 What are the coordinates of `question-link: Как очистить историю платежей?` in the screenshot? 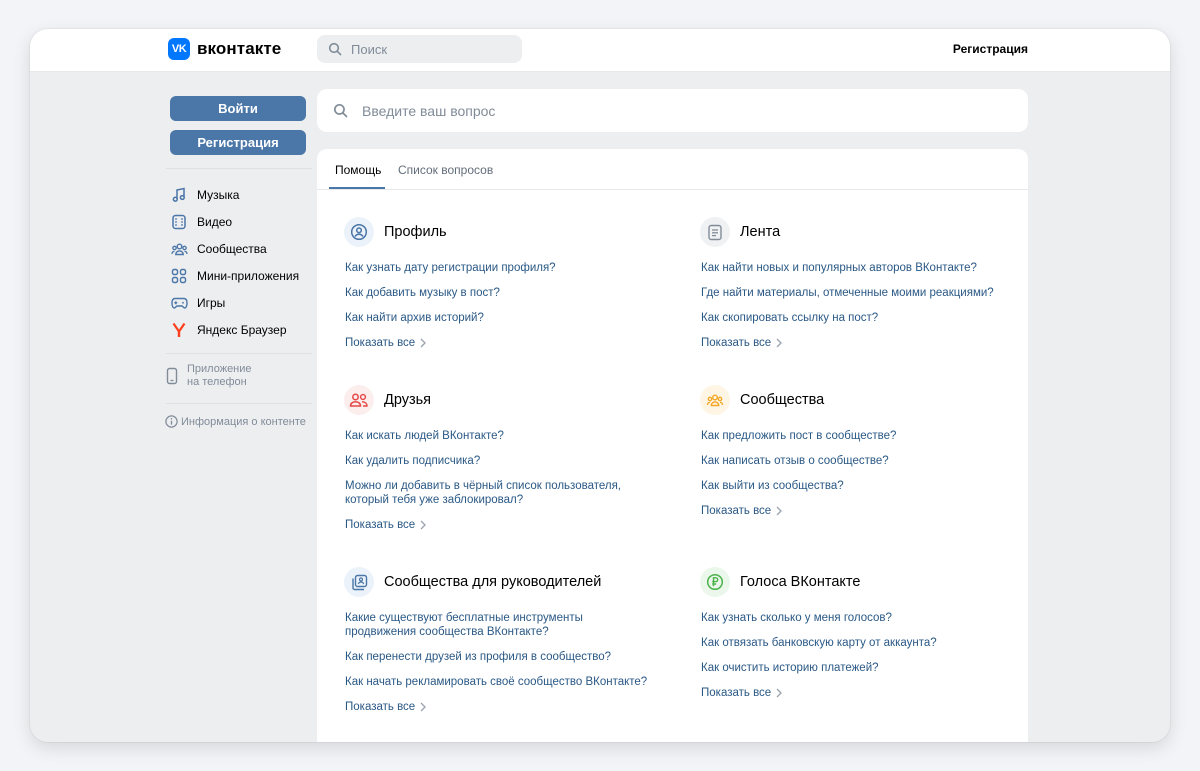 It's located at (861, 668).